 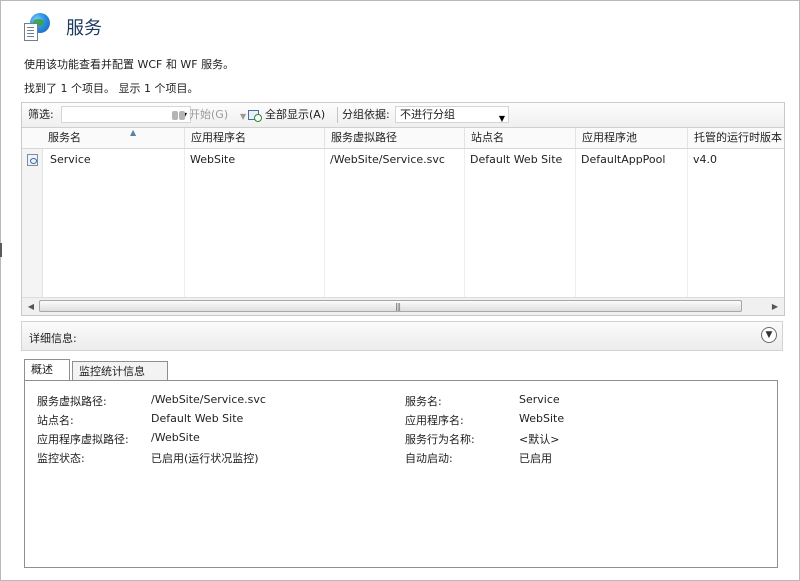 I want to click on prop-value-service-name: Service, so click(x=539, y=399).